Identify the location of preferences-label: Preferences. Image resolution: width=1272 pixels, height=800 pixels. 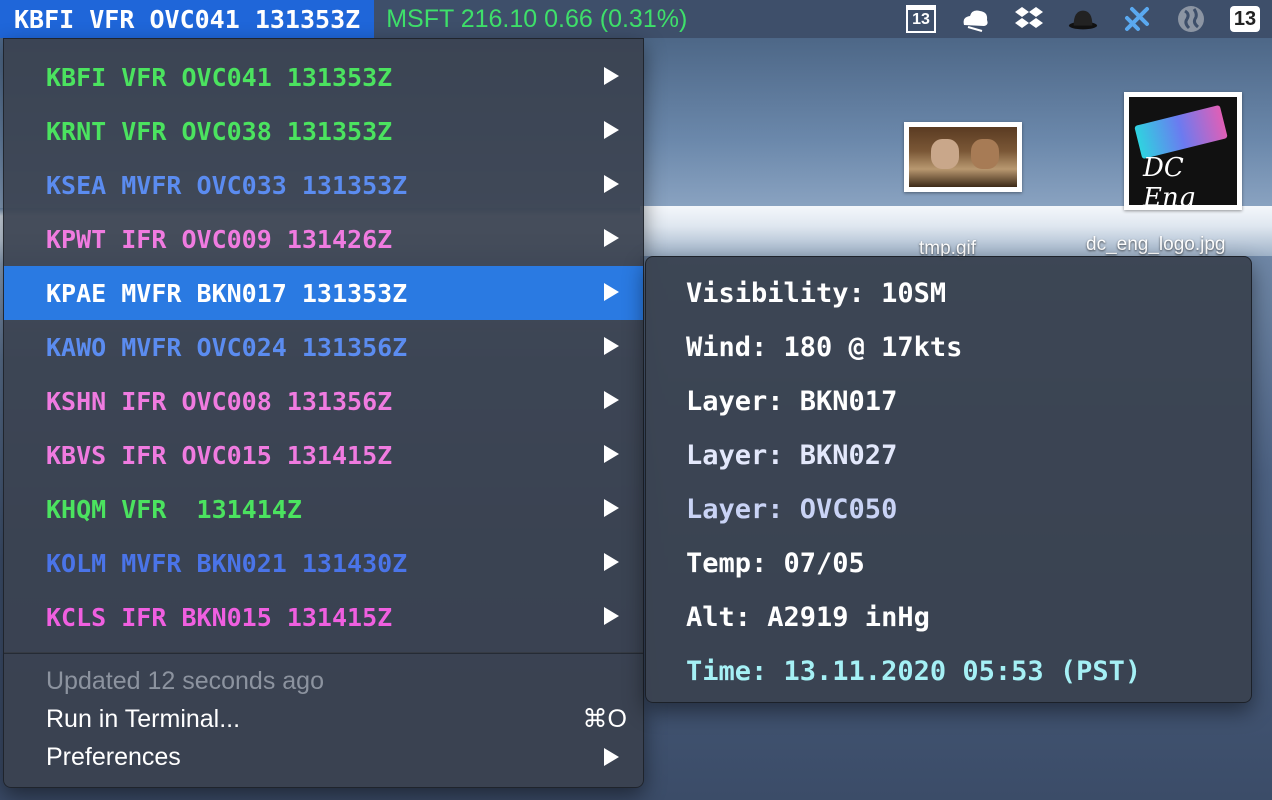
(113, 756).